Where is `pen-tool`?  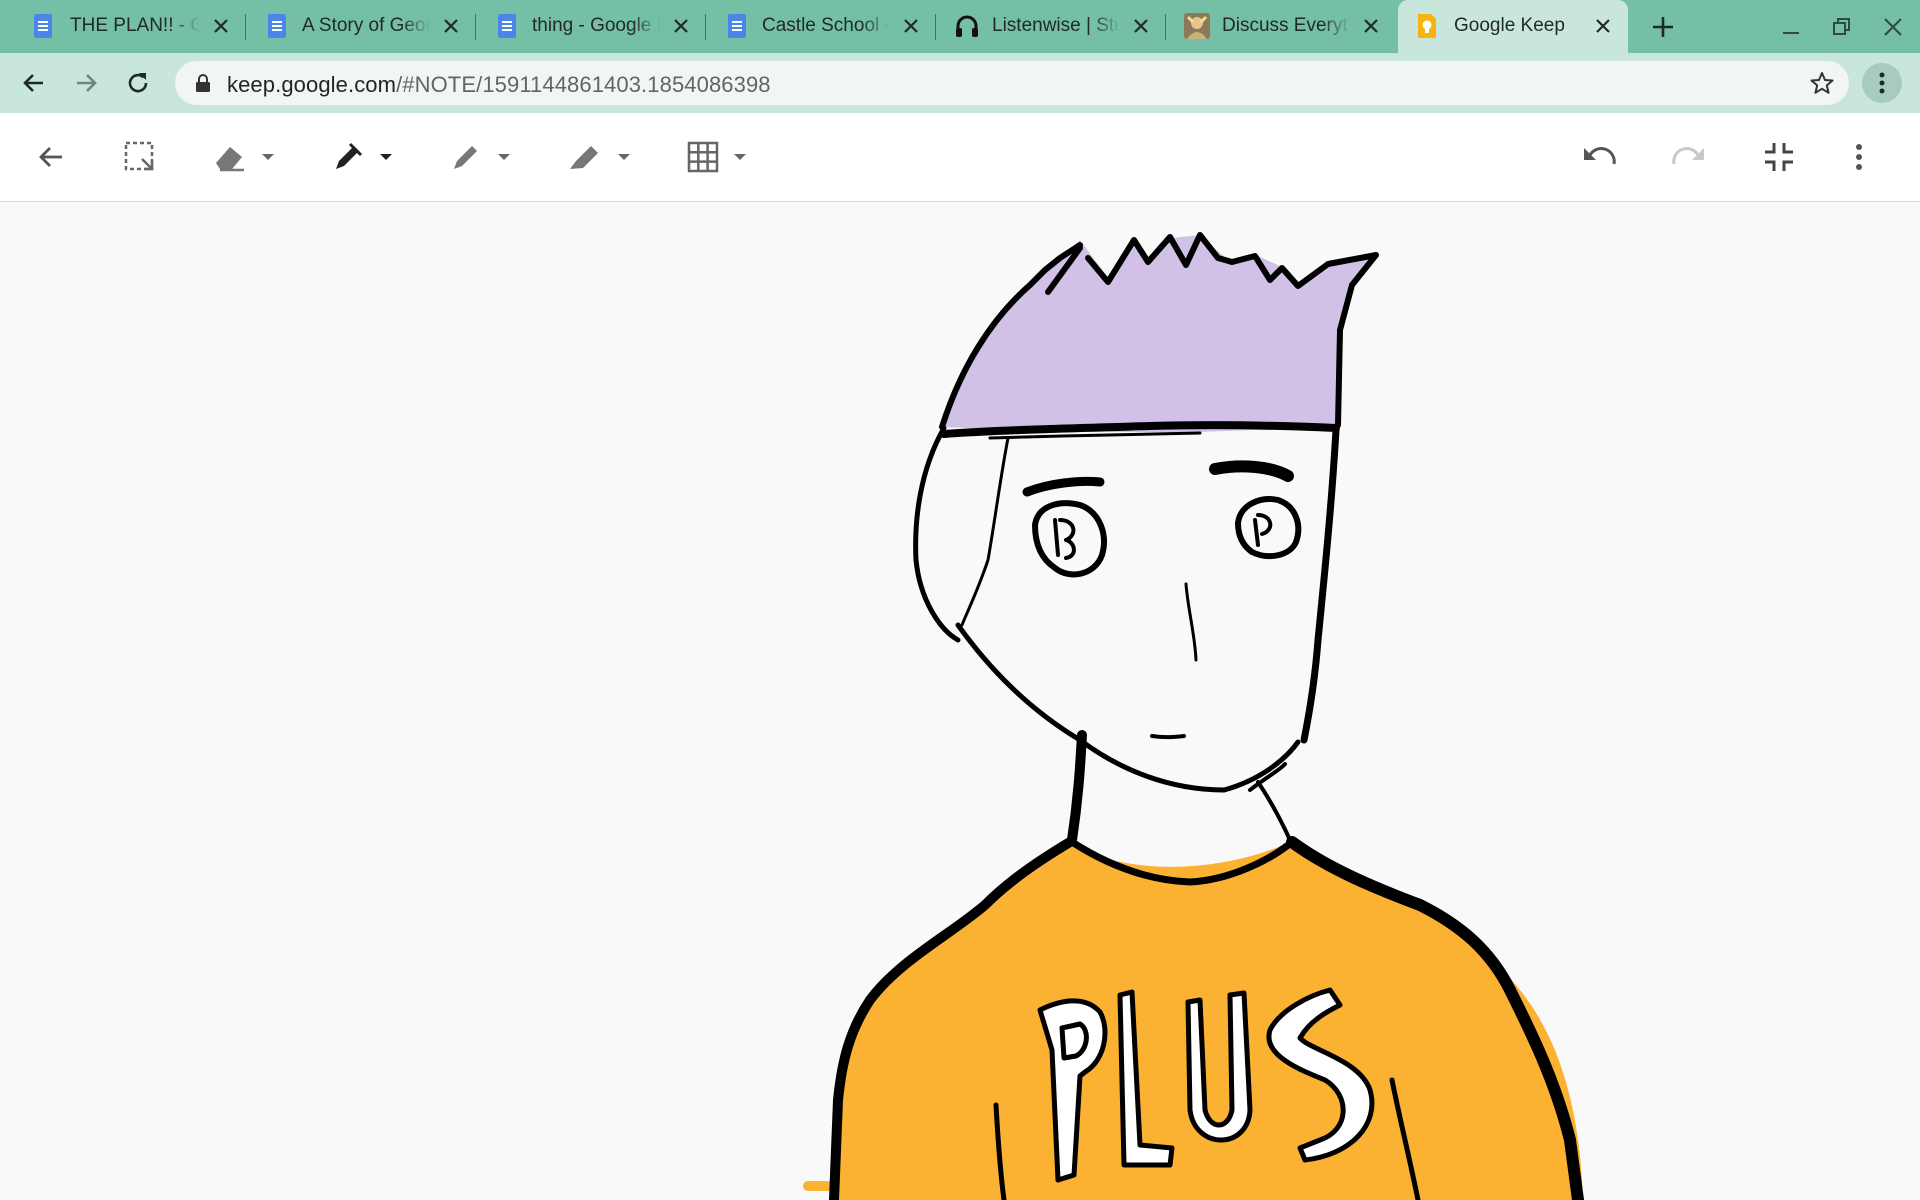 pen-tool is located at coordinates (361, 157).